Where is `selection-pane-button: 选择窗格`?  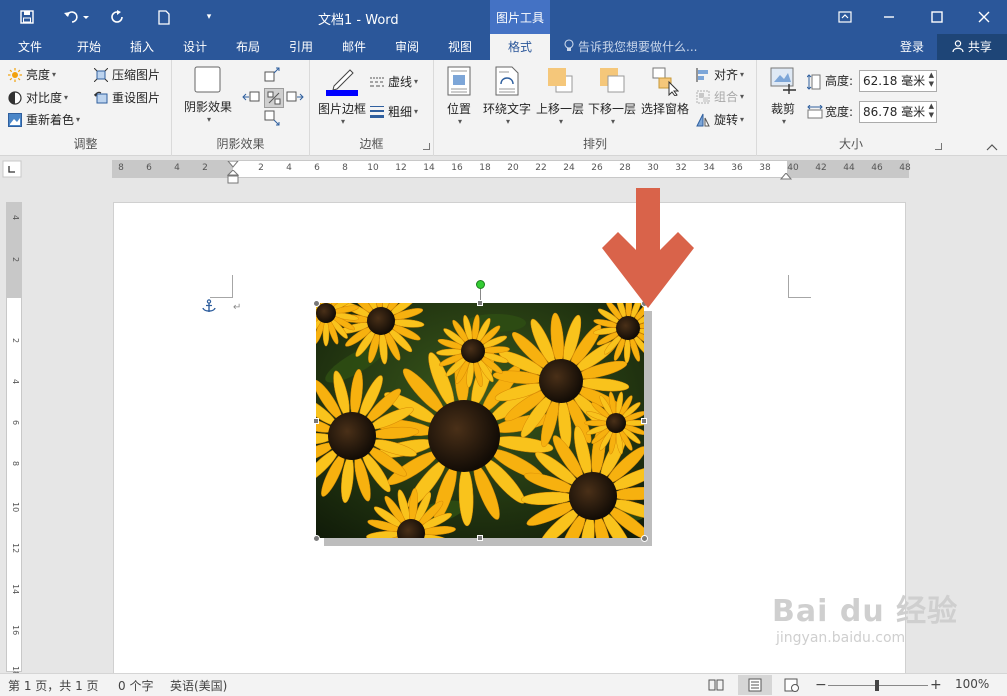 selection-pane-button: 选择窗格 is located at coordinates (665, 91).